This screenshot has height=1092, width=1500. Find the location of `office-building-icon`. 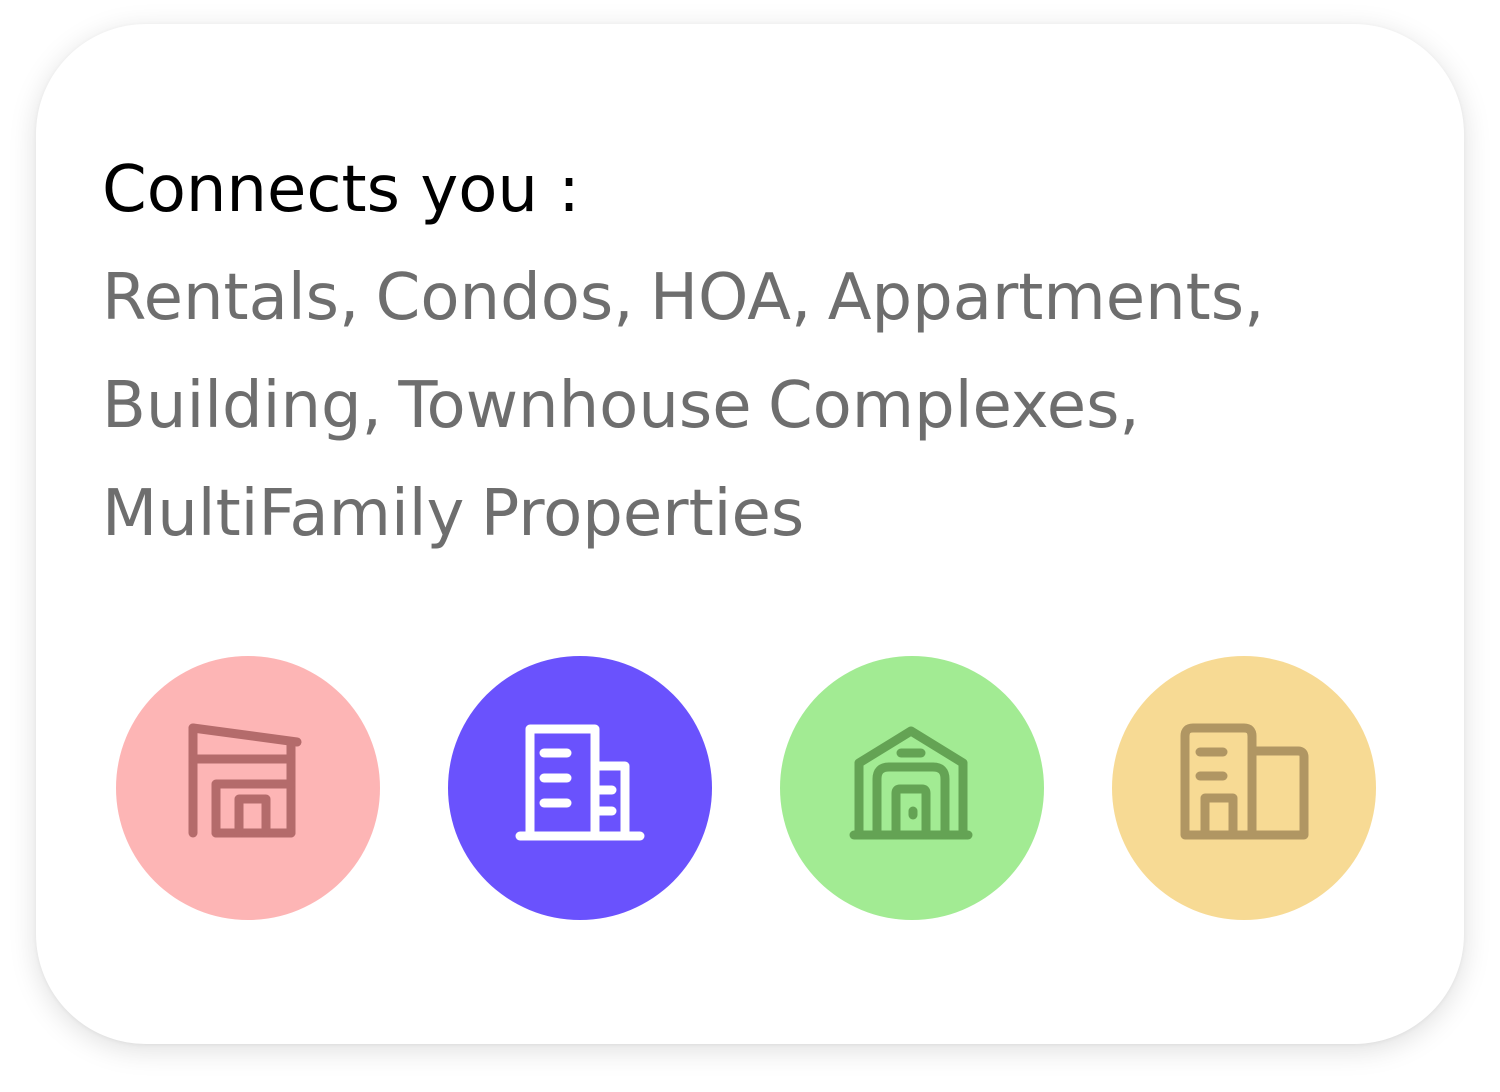

office-building-icon is located at coordinates (1244, 781).